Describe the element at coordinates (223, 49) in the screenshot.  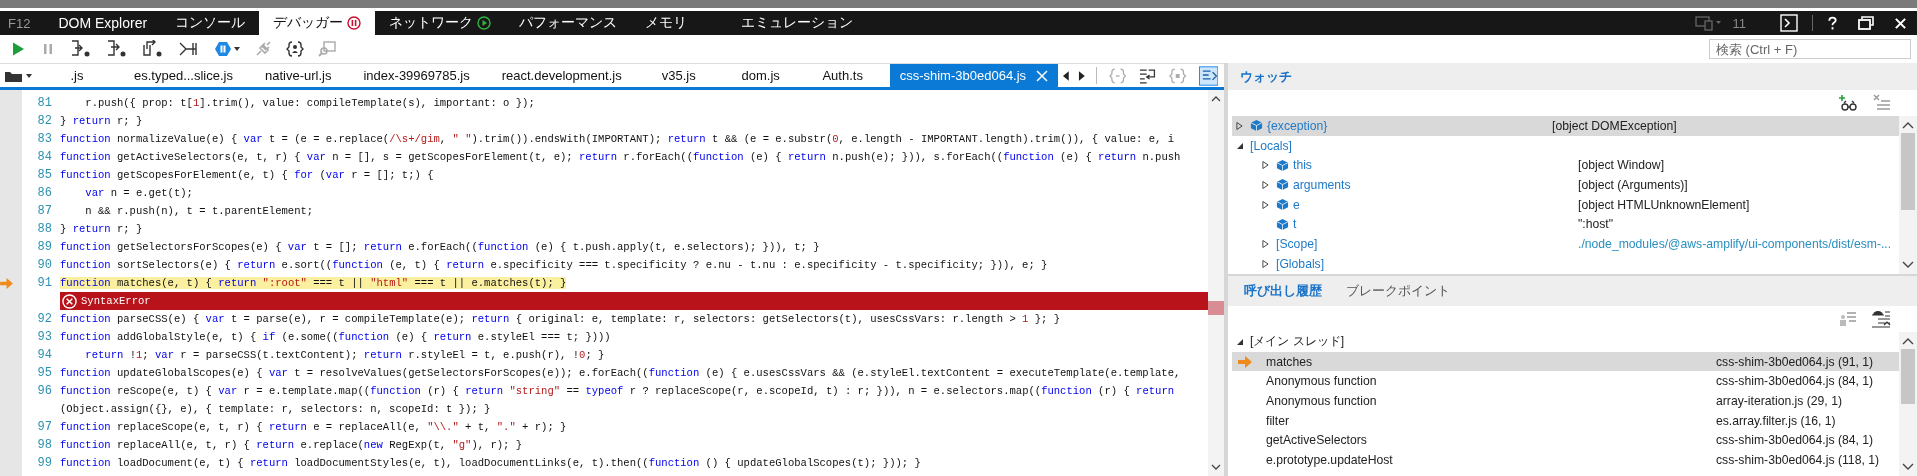
I see `exception-pause-icon` at that location.